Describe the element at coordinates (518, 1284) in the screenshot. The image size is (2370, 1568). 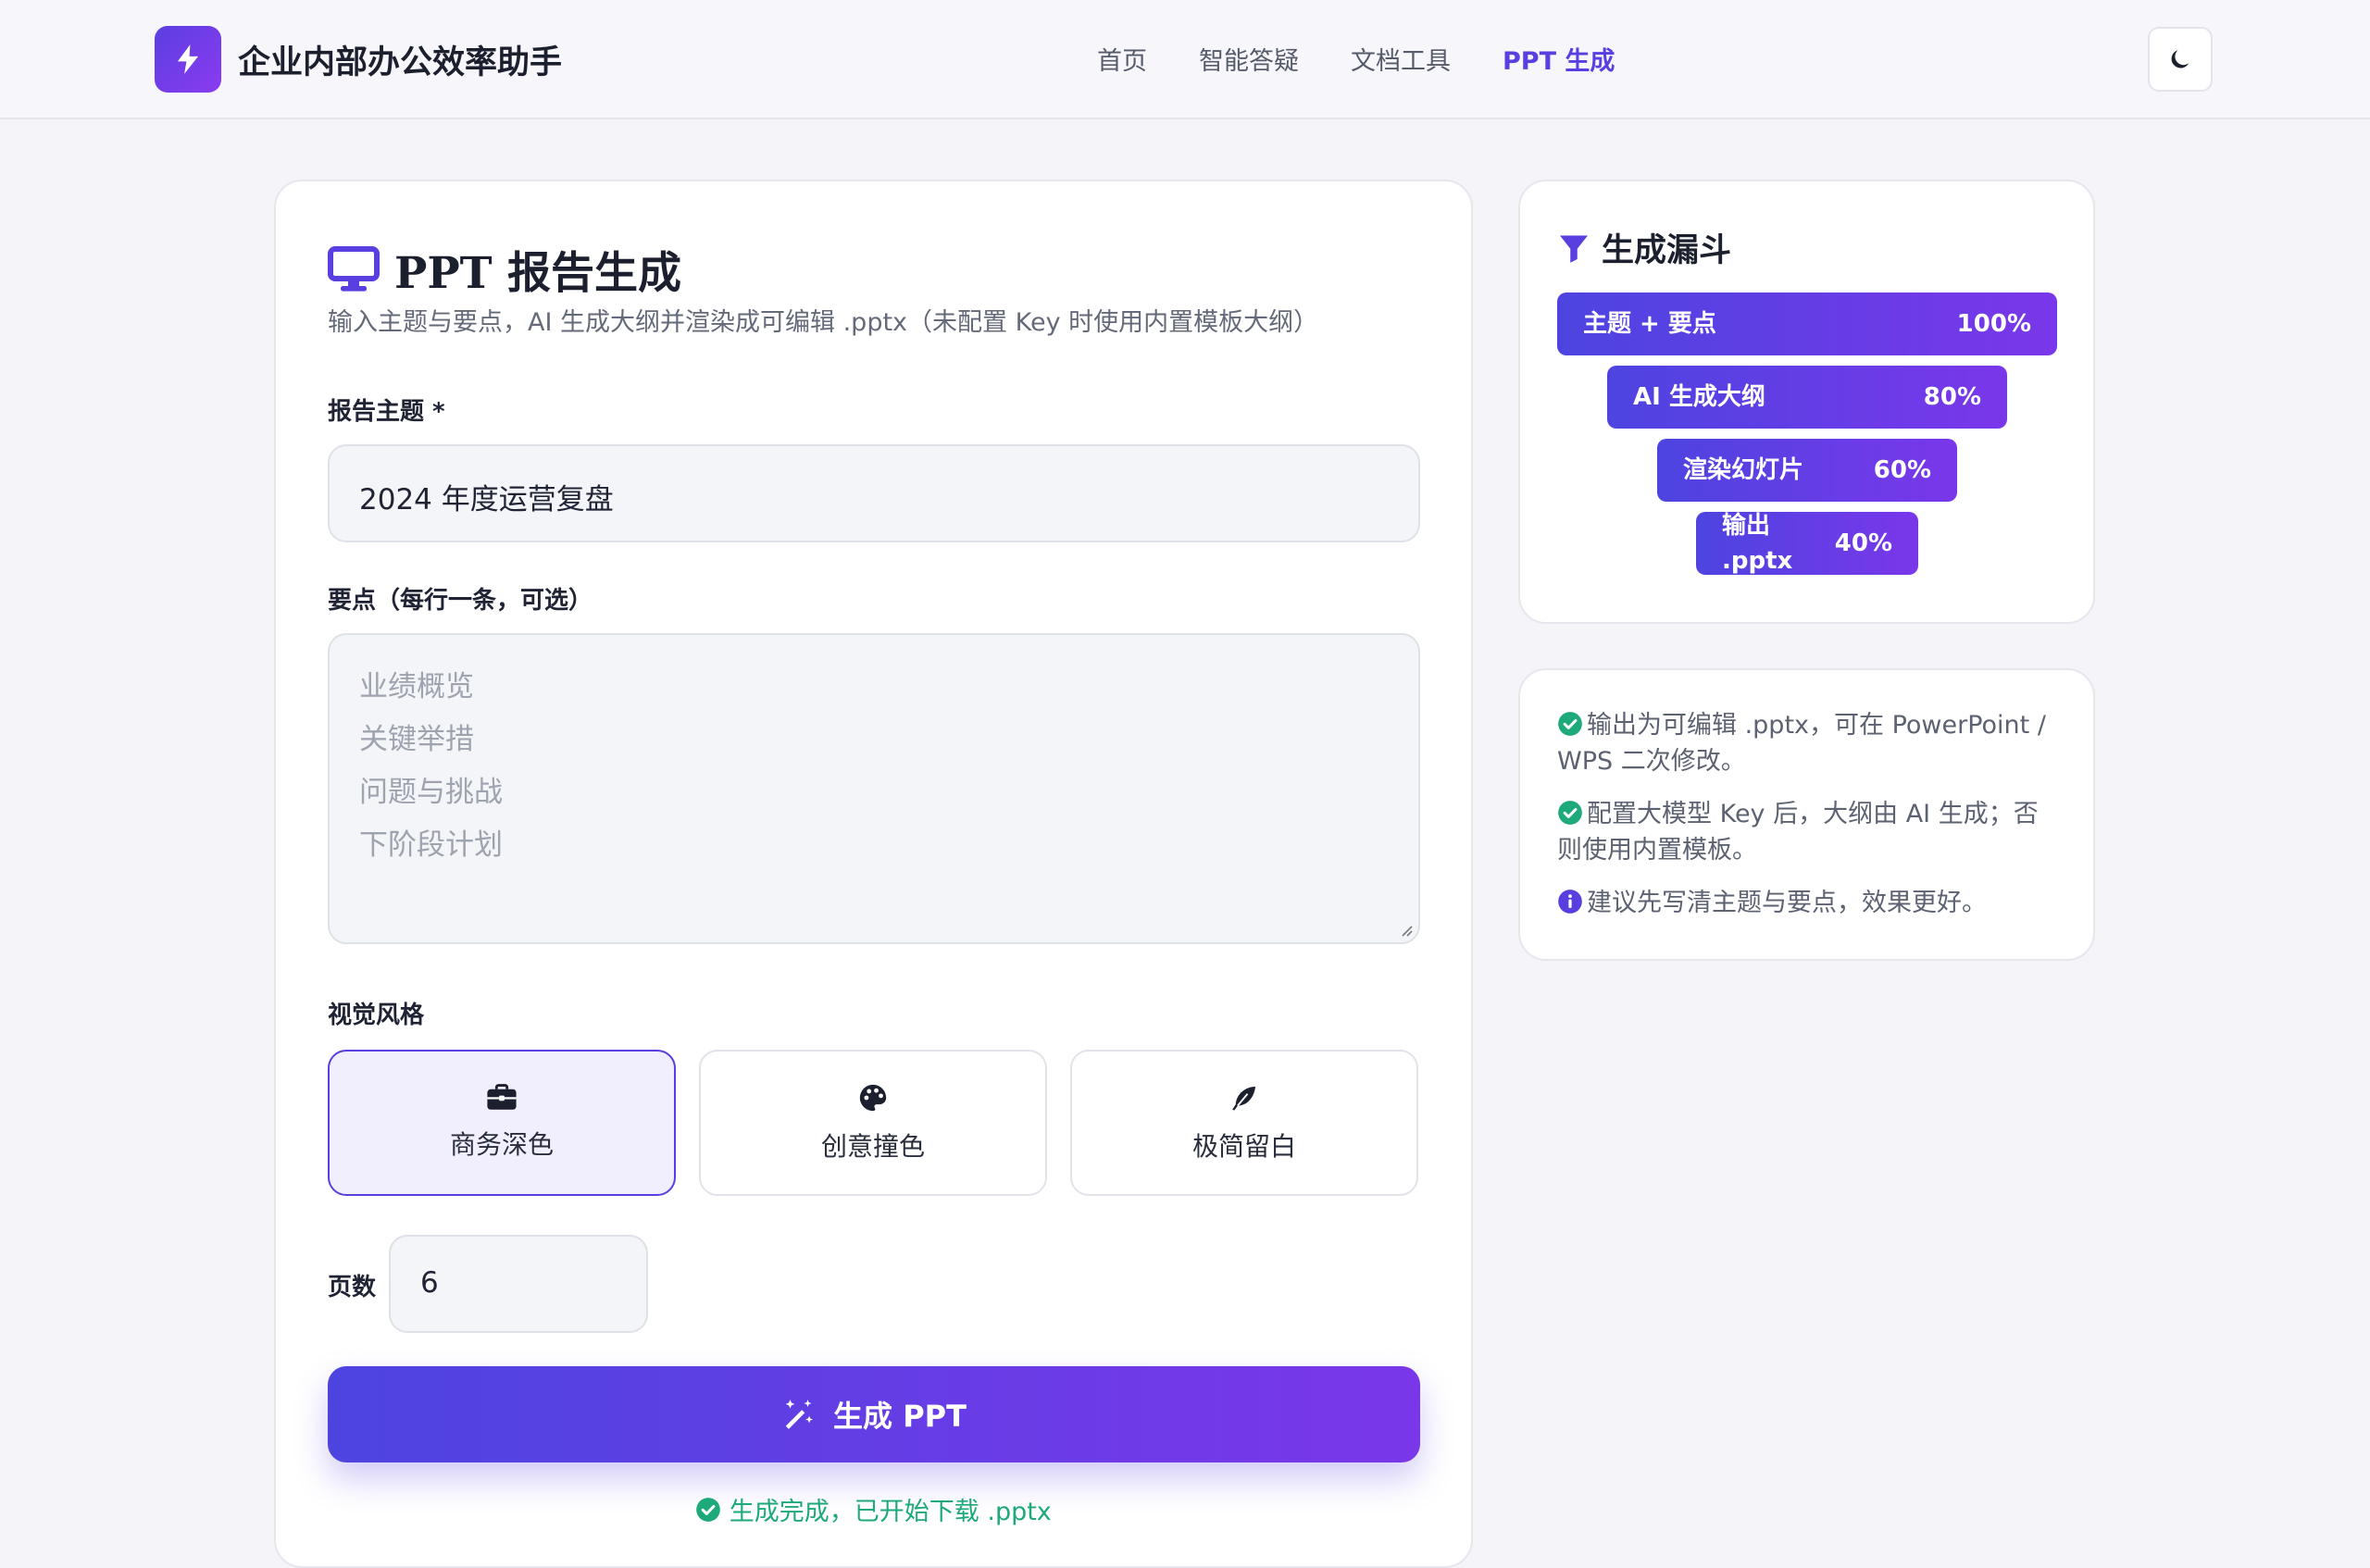
I see `pages-input: 6` at that location.